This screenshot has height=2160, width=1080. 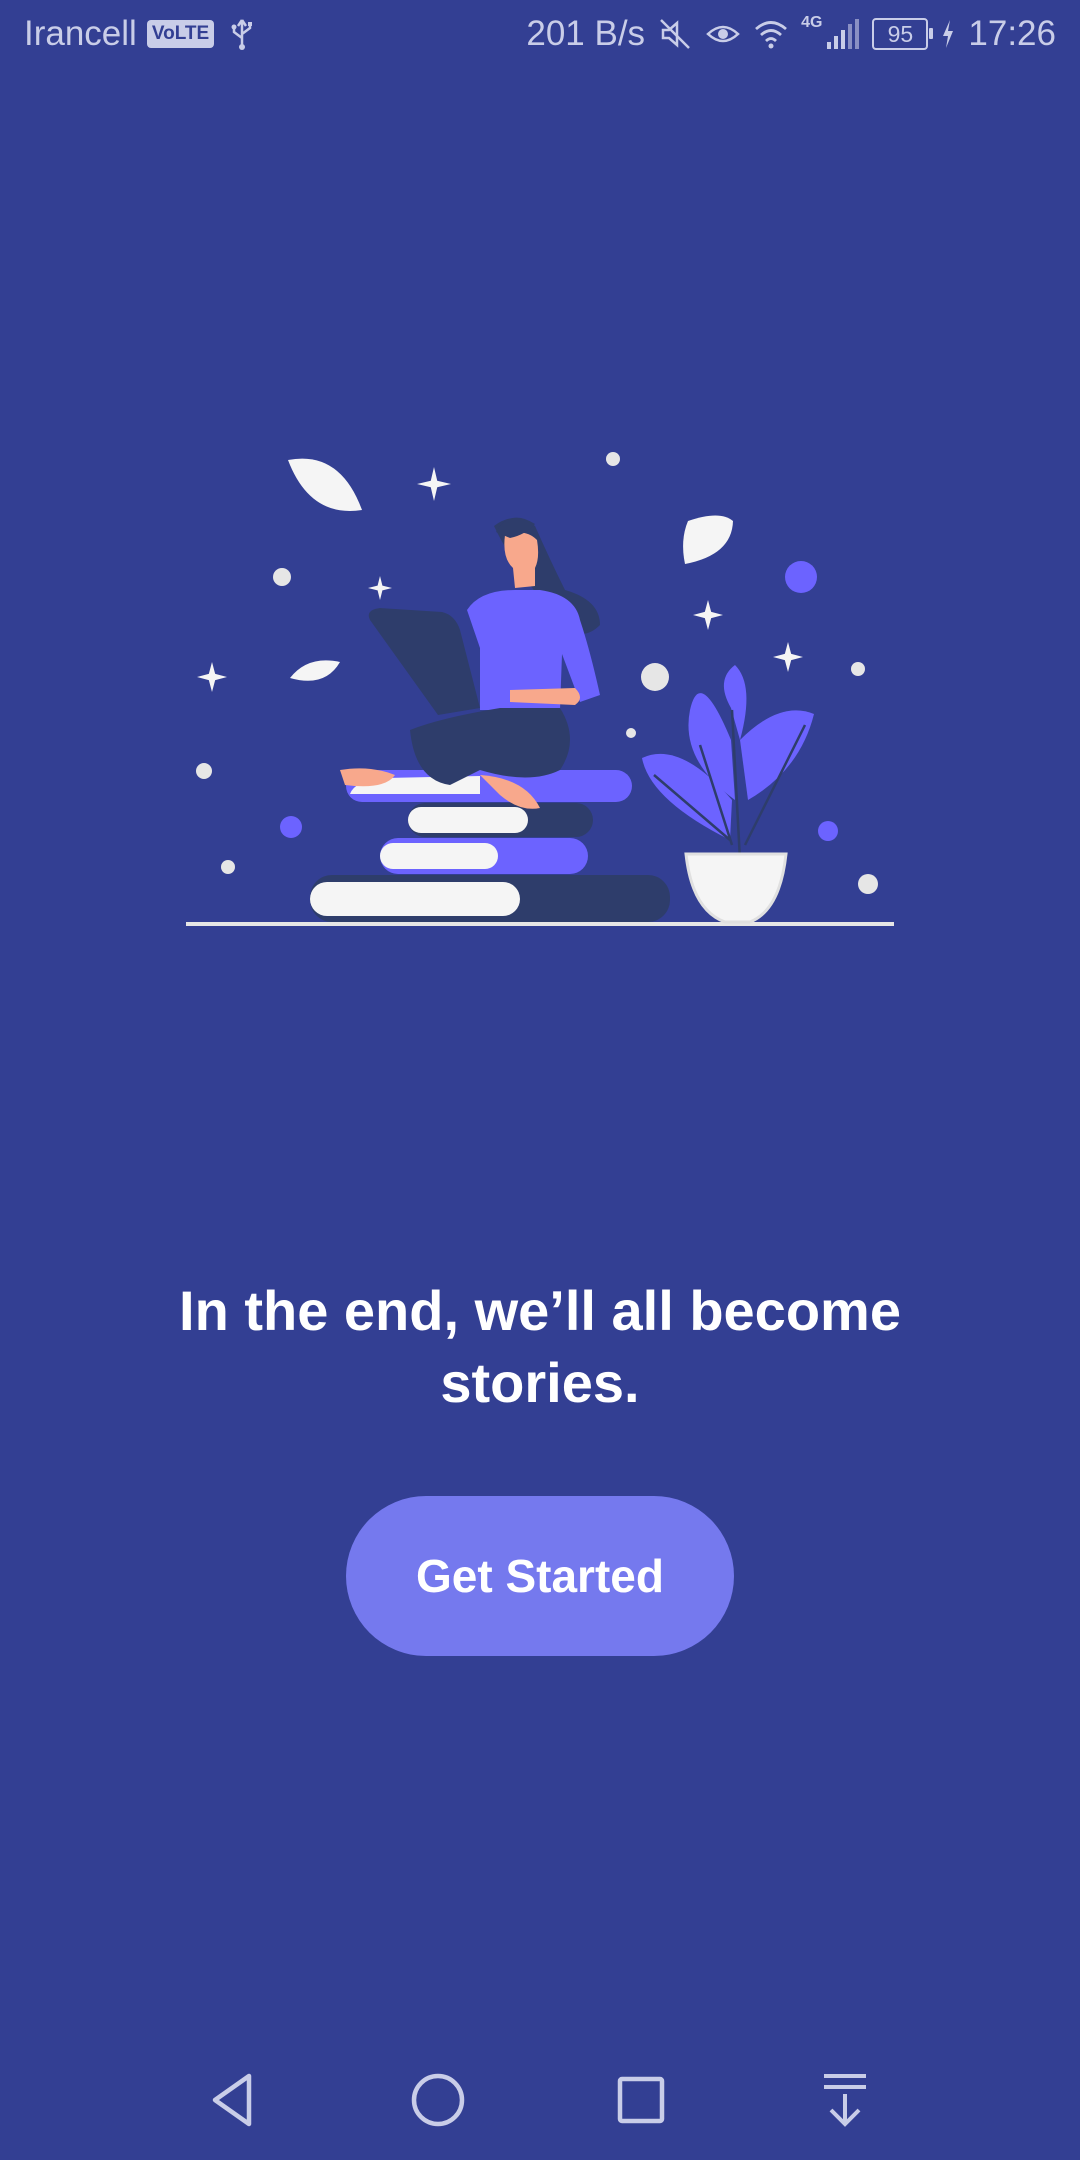 I want to click on reading-illustration, so click(x=540, y=689).